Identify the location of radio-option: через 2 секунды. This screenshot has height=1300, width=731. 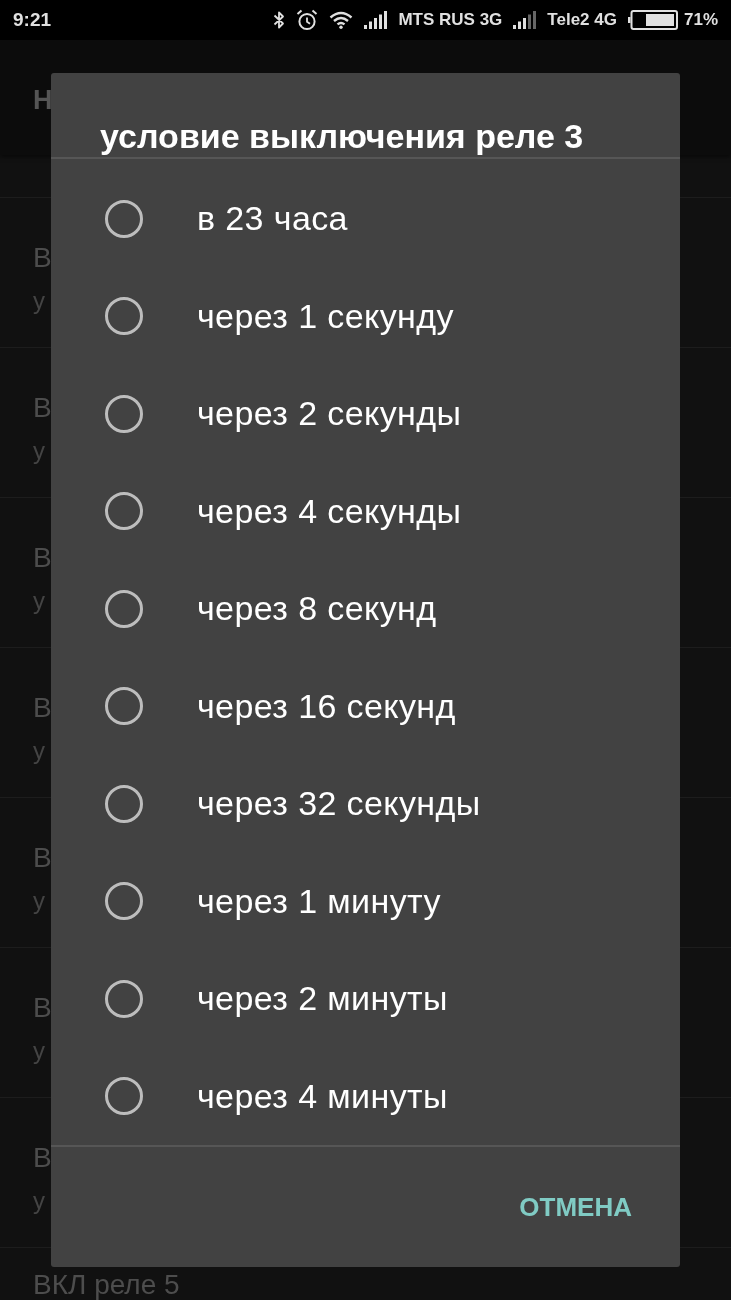
(365, 414).